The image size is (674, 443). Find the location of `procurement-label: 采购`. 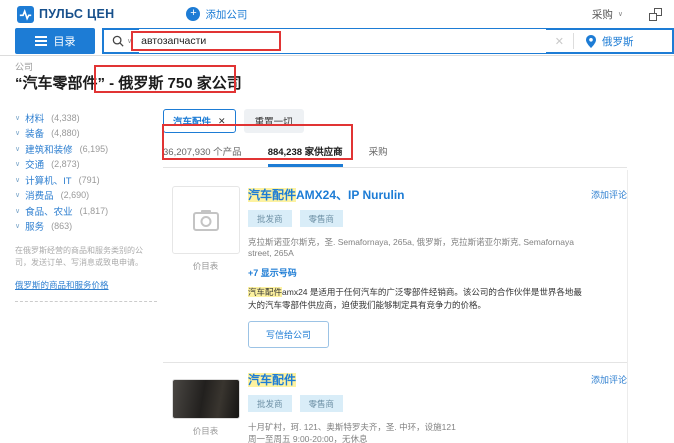

procurement-label: 采购 is located at coordinates (602, 14).